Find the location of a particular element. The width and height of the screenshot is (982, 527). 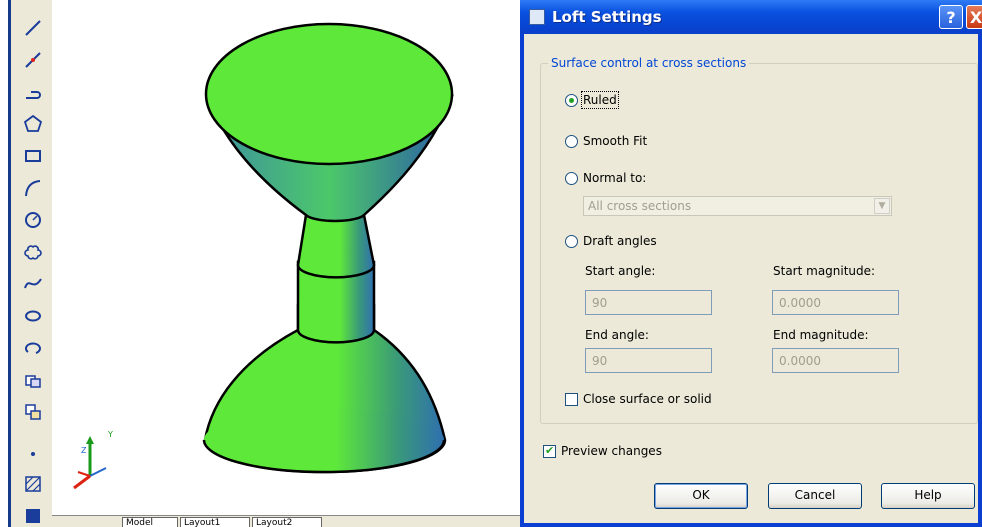

preview-changes-label: Preview changes is located at coordinates (611, 451).